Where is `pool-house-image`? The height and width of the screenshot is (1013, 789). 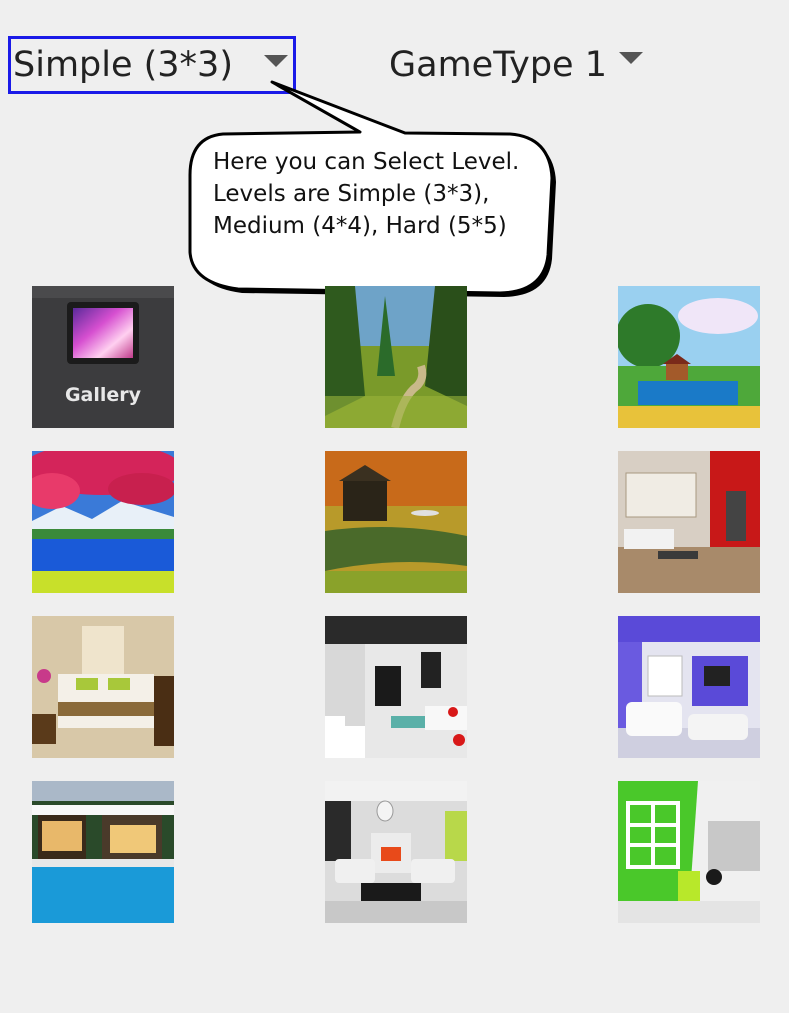 pool-house-image is located at coordinates (103, 852).